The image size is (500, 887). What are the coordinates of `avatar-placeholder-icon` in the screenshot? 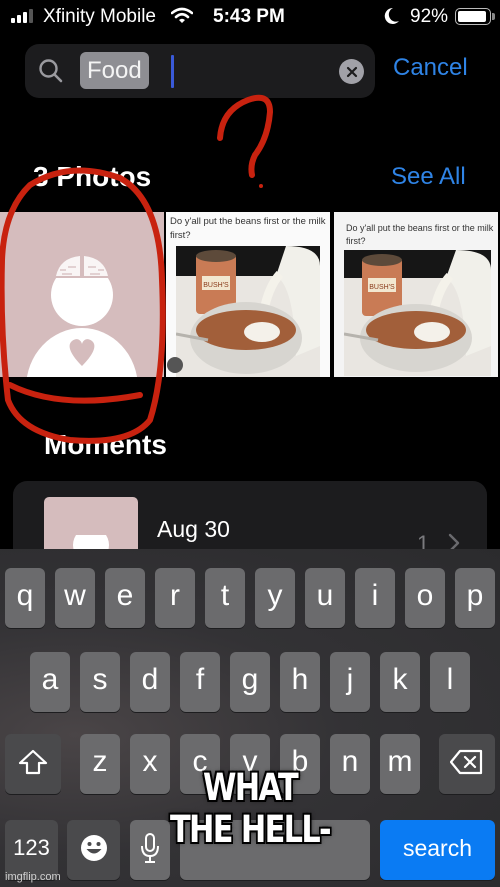 It's located at (82, 316).